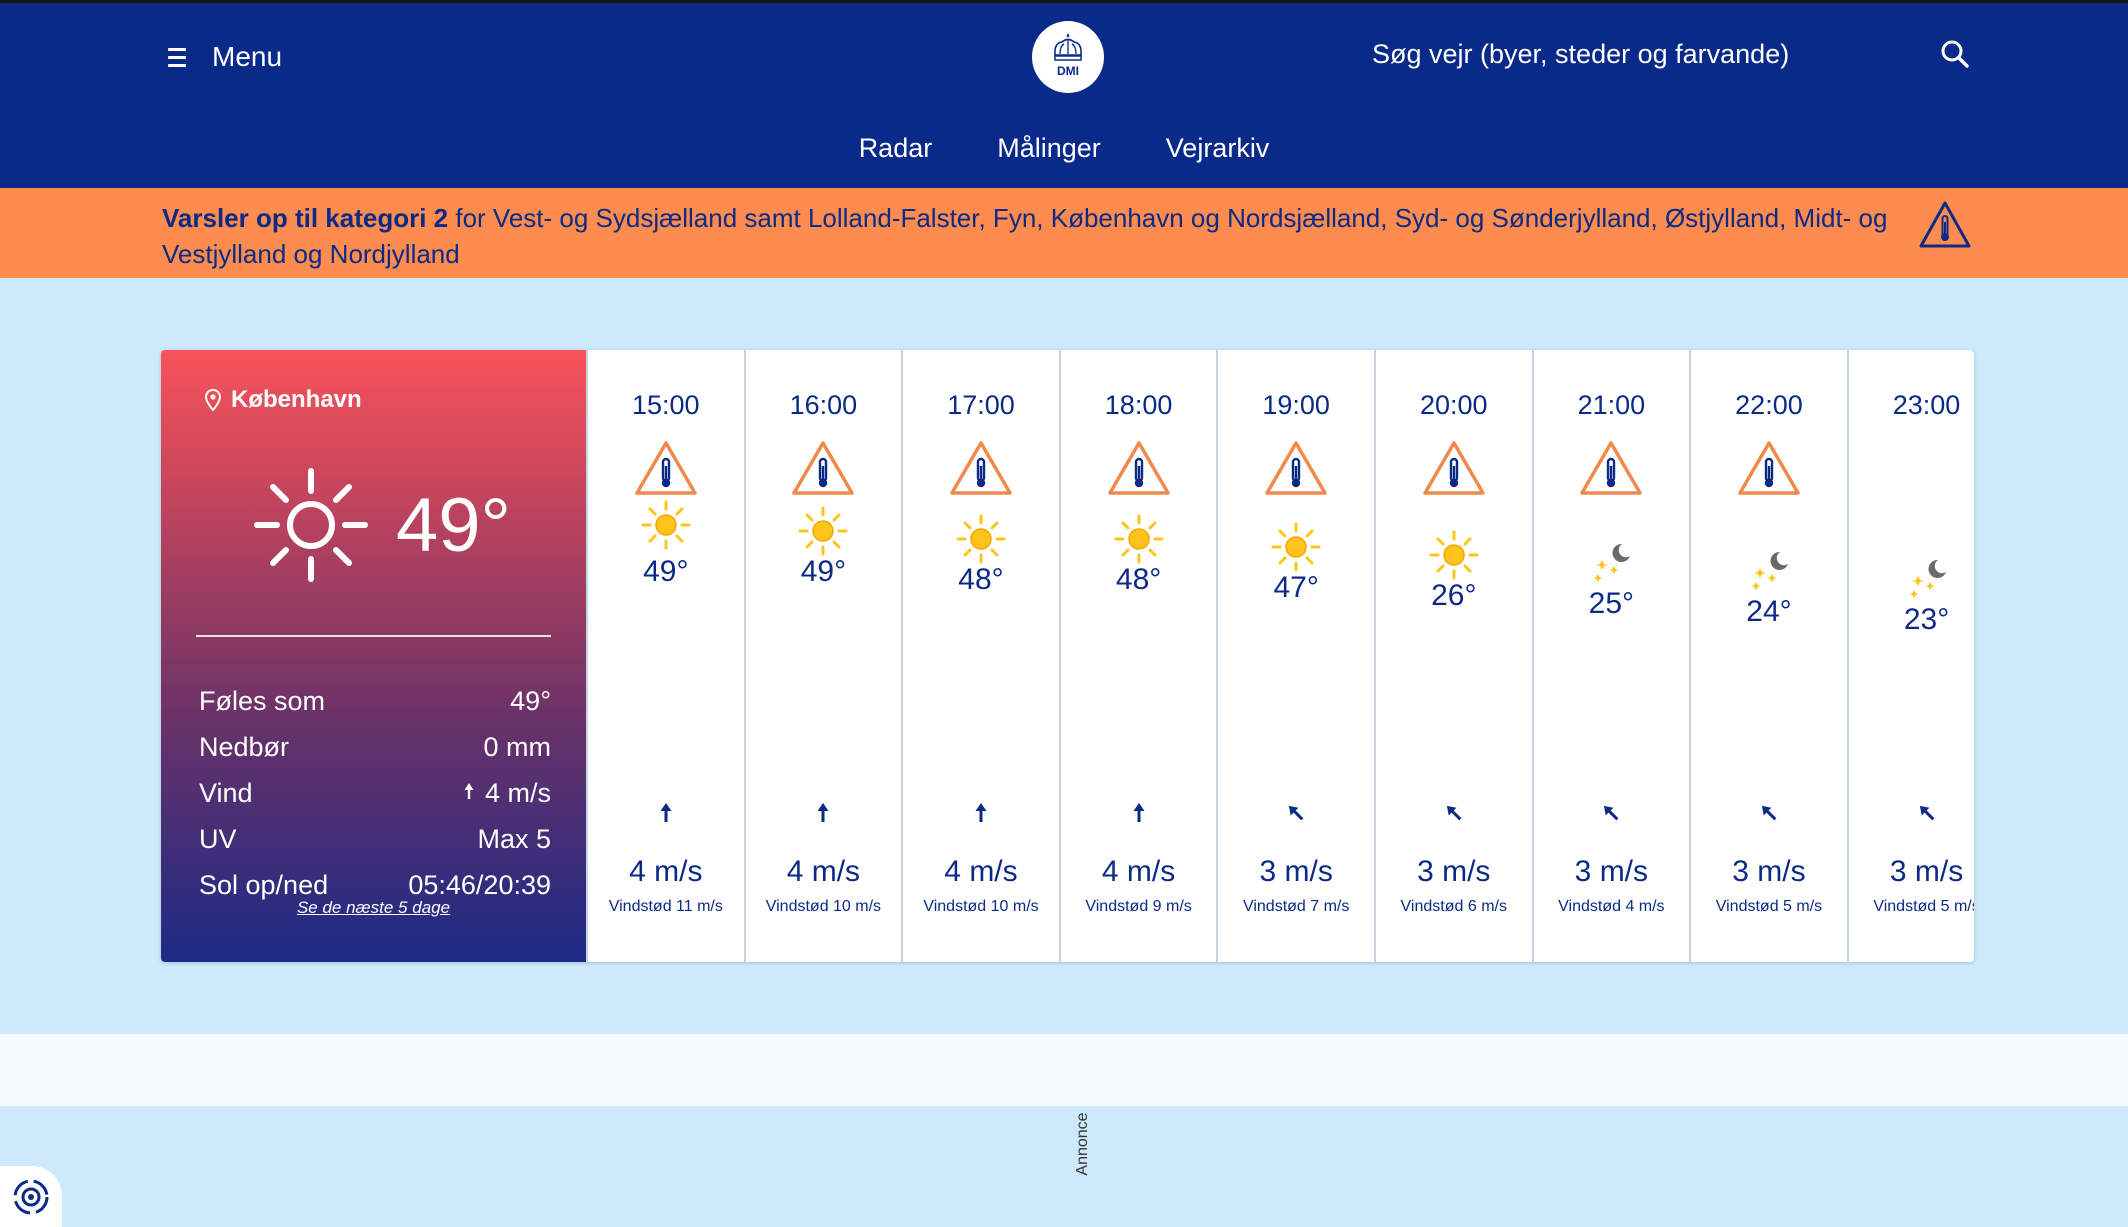 Image resolution: width=2128 pixels, height=1227 pixels. Describe the element at coordinates (1082, 1144) in the screenshot. I see `ad-label: Annonce` at that location.